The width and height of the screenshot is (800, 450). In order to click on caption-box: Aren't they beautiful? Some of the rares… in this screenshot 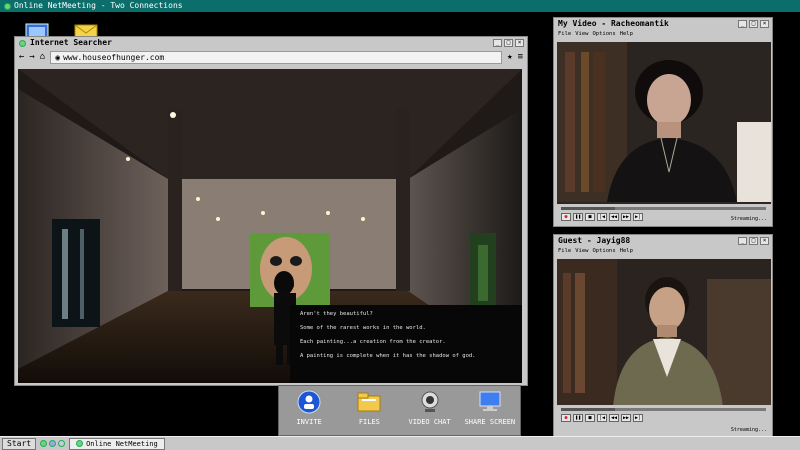, I will do `click(406, 344)`.